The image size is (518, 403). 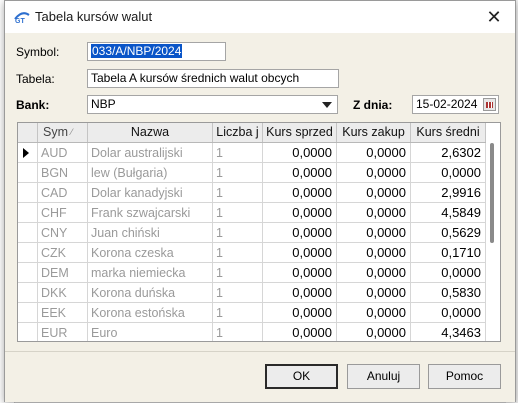 What do you see at coordinates (150, 332) in the screenshot?
I see `cell-nazwa: Euro` at bounding box center [150, 332].